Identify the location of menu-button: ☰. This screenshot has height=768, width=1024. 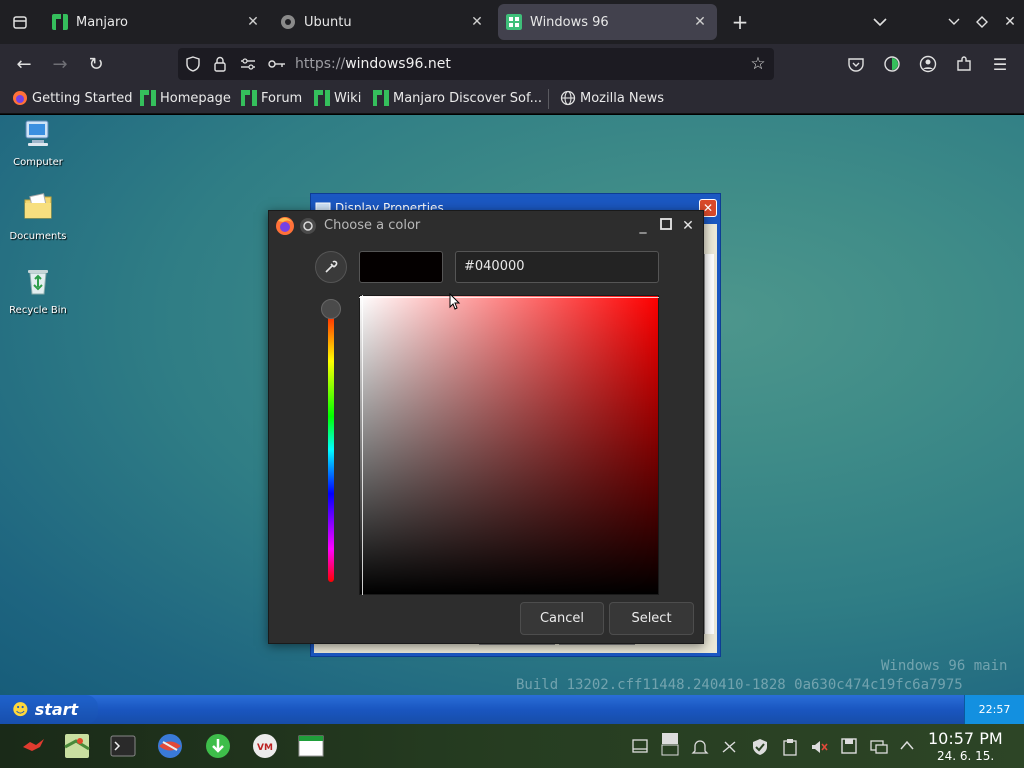
(1000, 64).